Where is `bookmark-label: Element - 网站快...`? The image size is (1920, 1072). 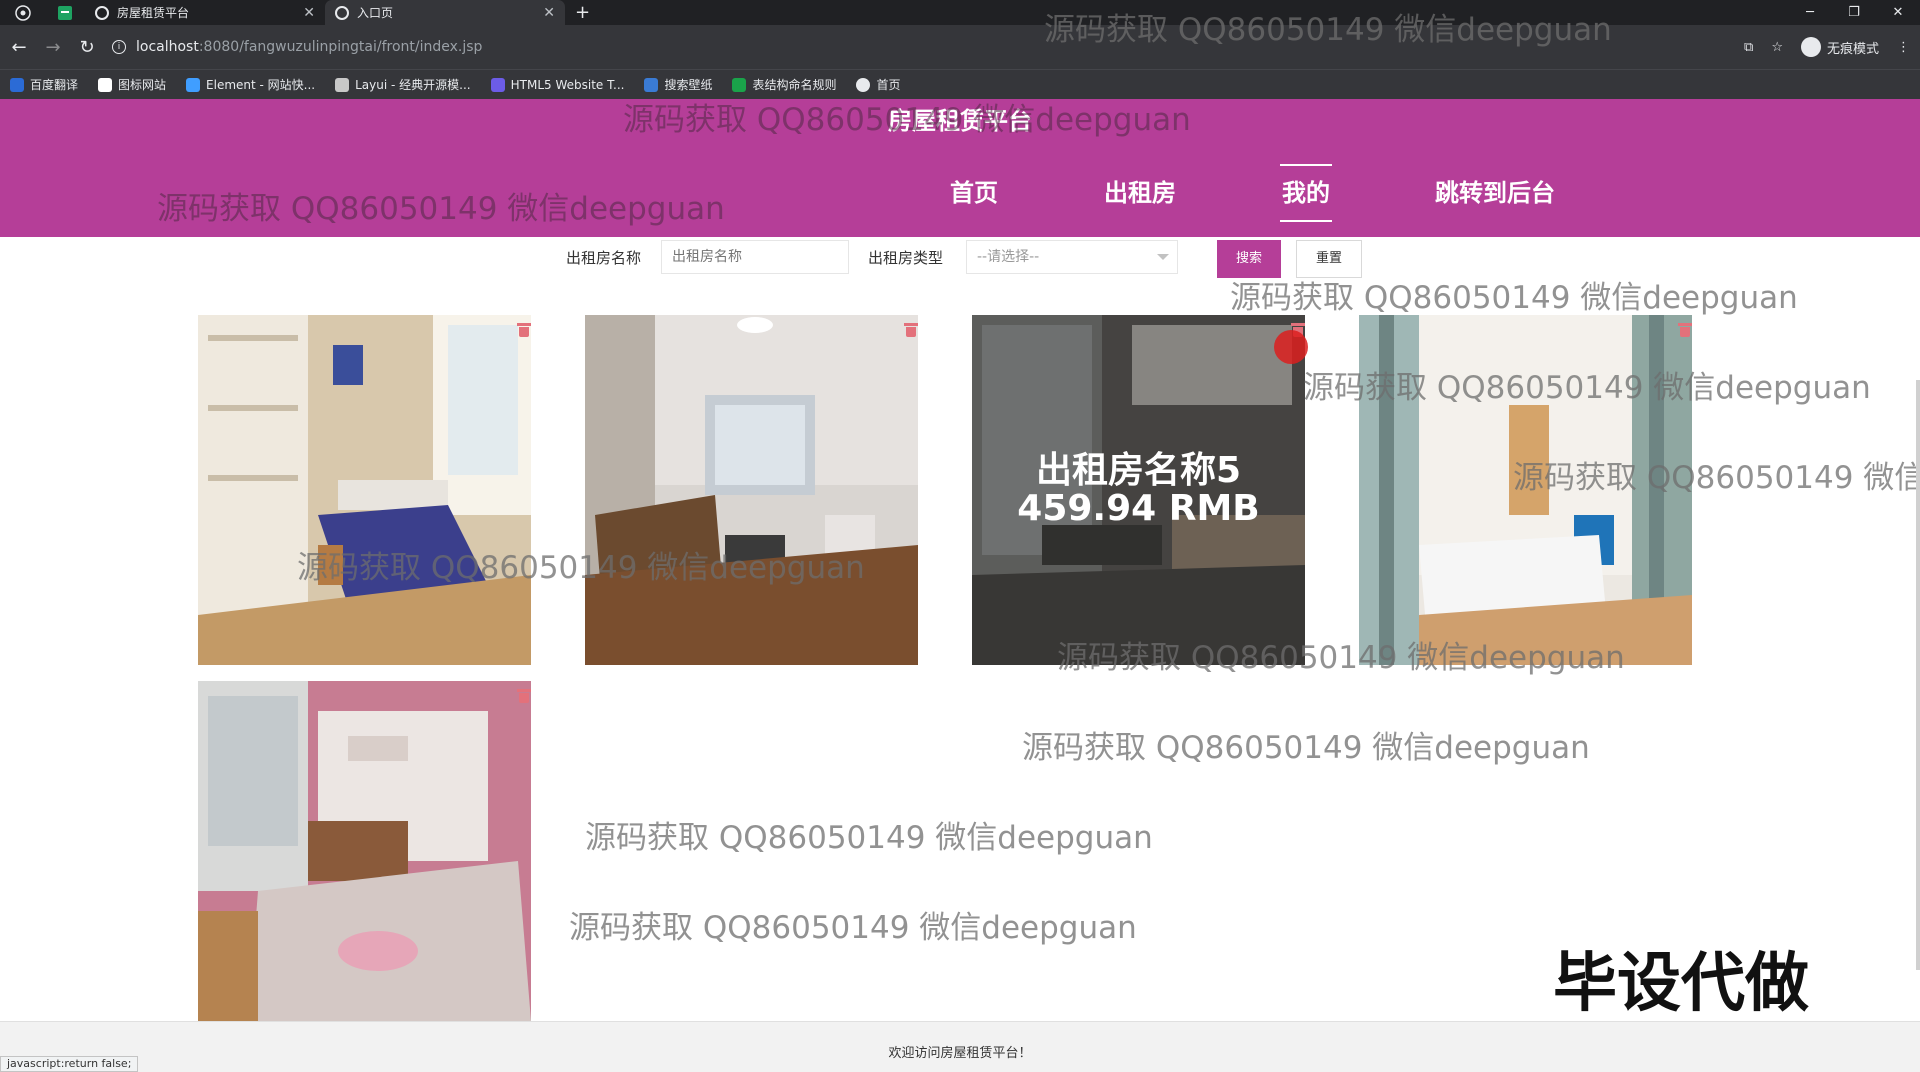
bookmark-label: Element - 网站快... is located at coordinates (261, 85).